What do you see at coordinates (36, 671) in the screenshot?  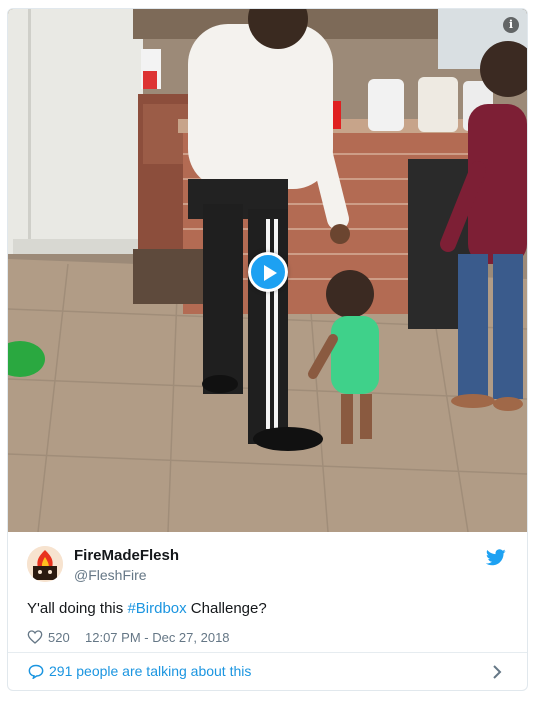 I see `speech-bubble-icon` at bounding box center [36, 671].